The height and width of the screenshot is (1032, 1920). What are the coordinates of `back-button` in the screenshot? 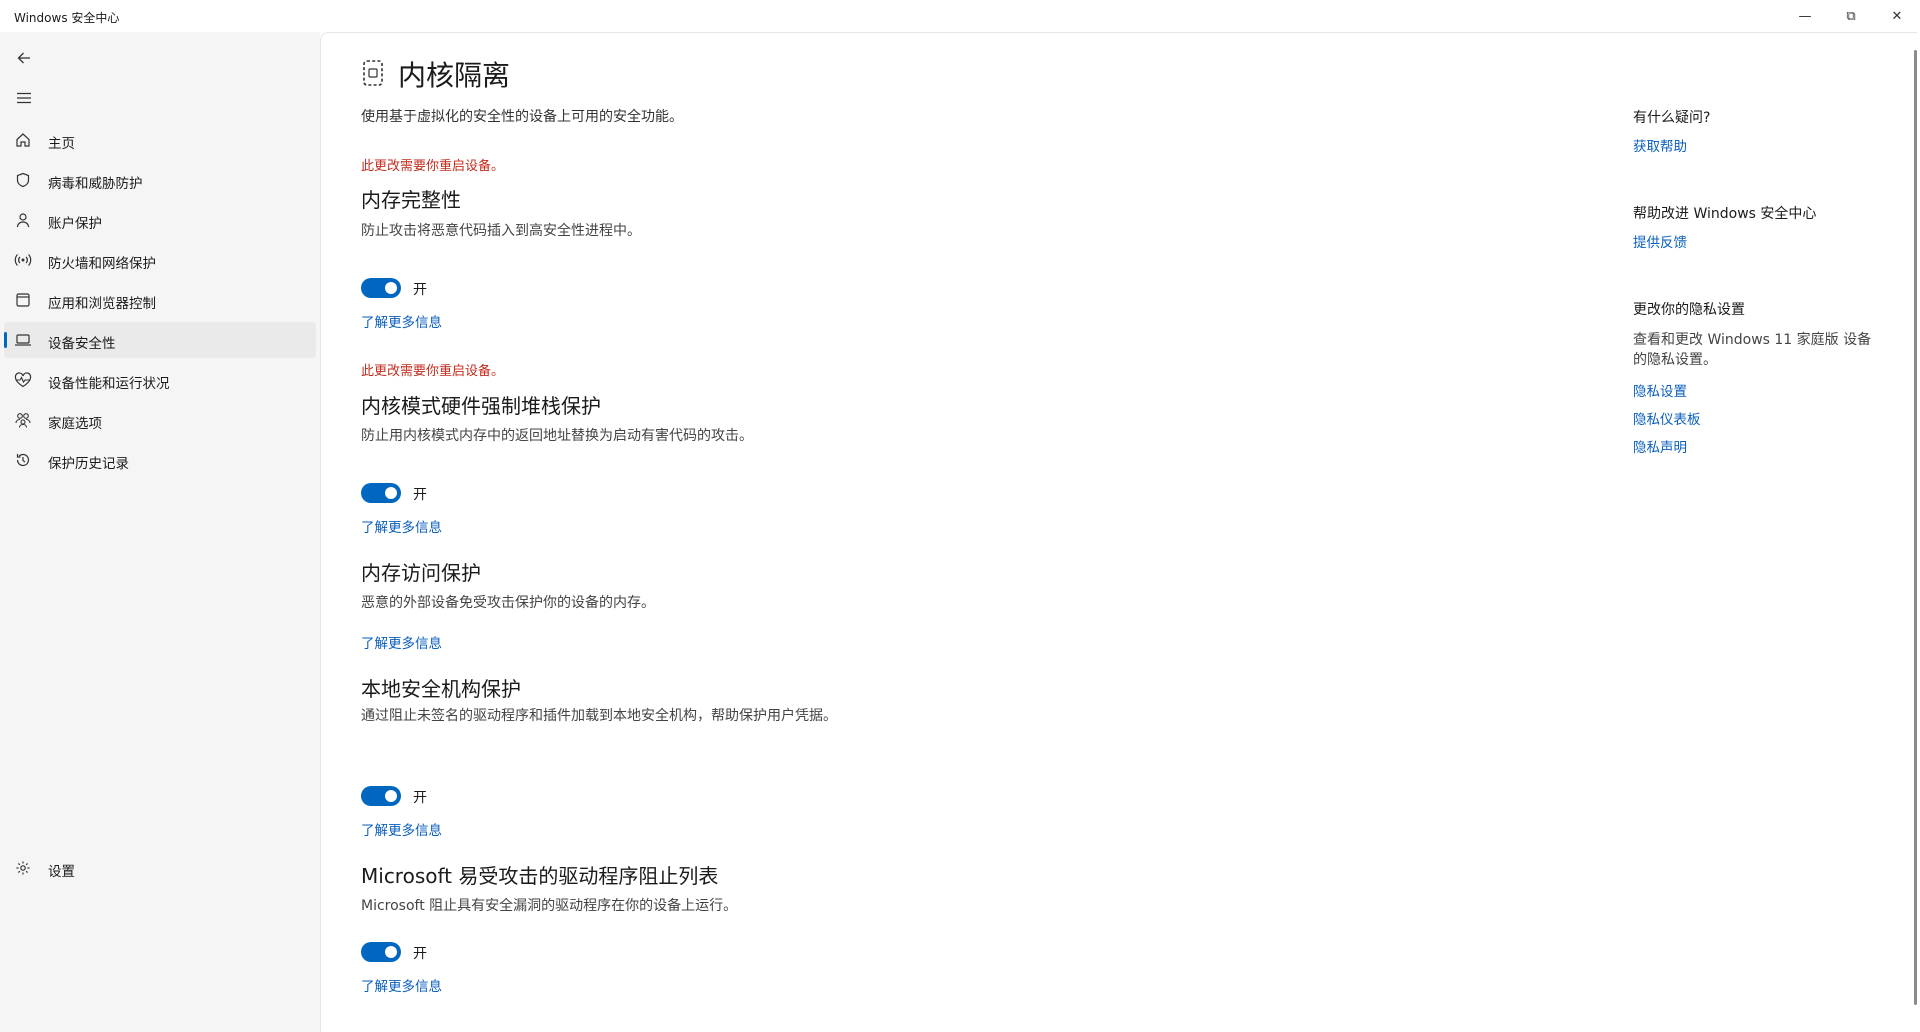 It's located at (24, 58).